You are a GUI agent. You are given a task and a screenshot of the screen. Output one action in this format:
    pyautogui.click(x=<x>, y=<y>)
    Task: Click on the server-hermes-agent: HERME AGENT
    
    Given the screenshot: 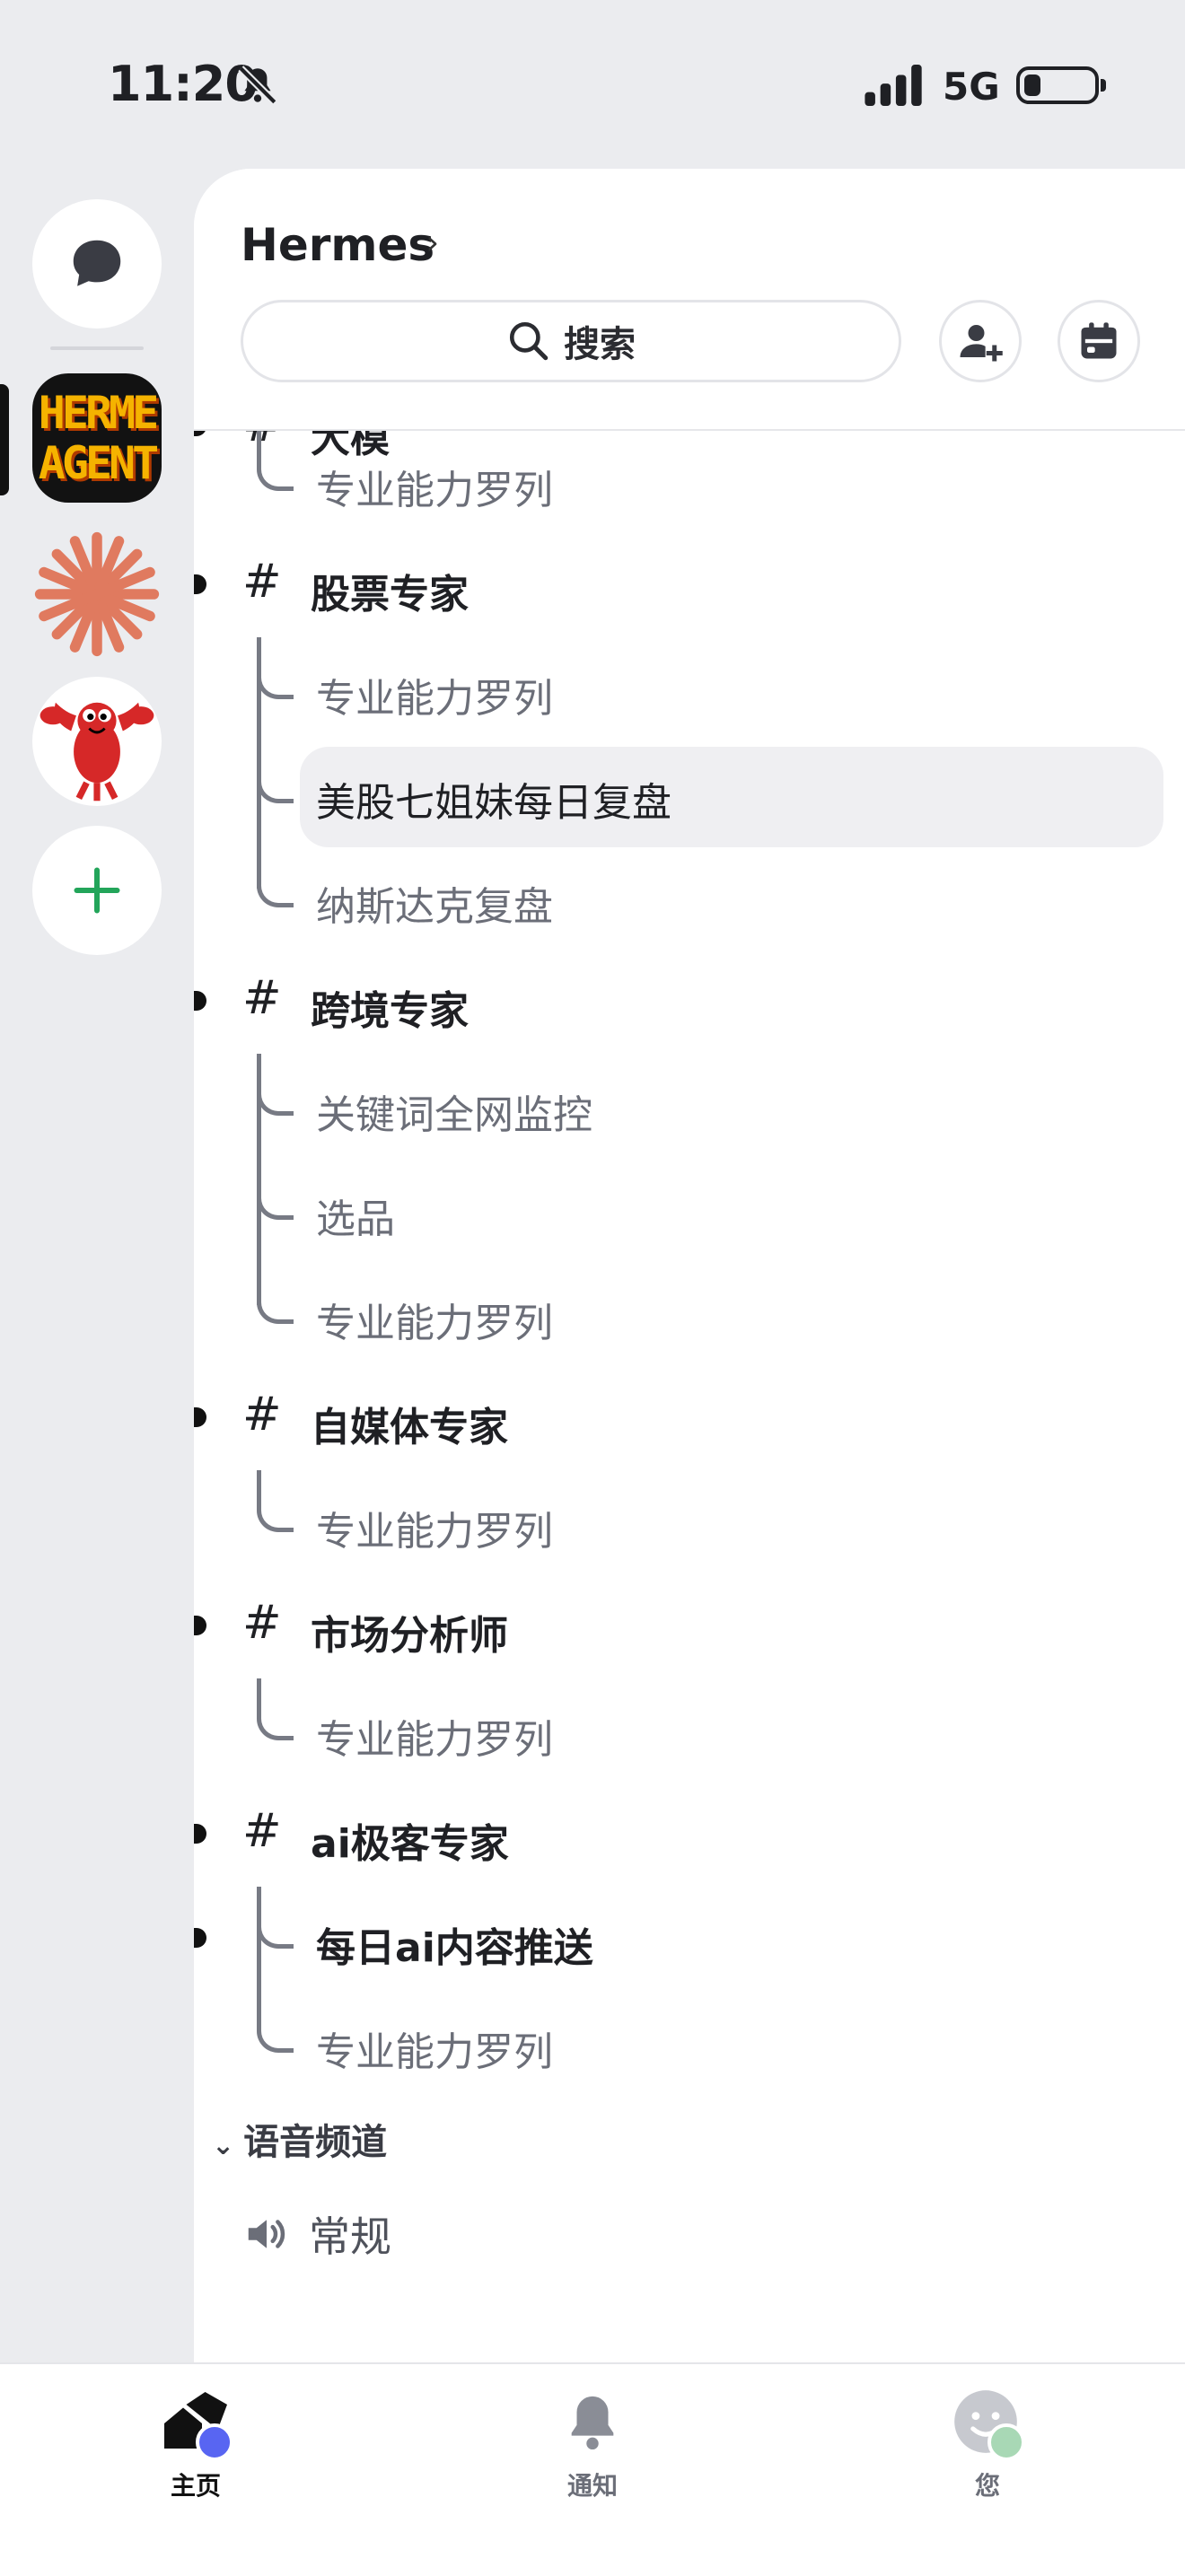 What is the action you would take?
    pyautogui.click(x=97, y=438)
    